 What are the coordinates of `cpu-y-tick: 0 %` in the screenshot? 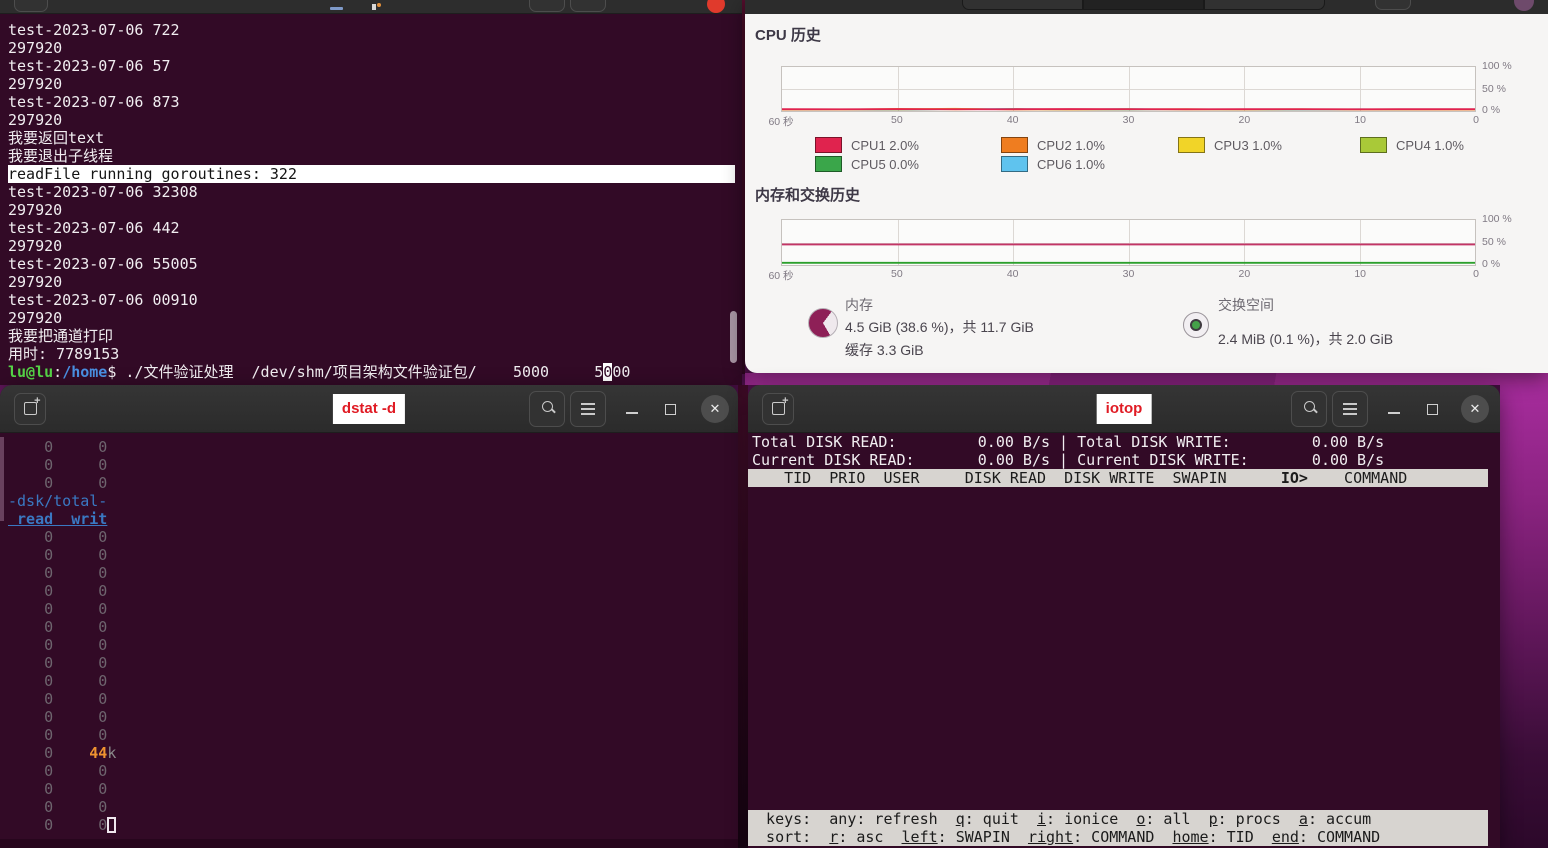 It's located at (1491, 110).